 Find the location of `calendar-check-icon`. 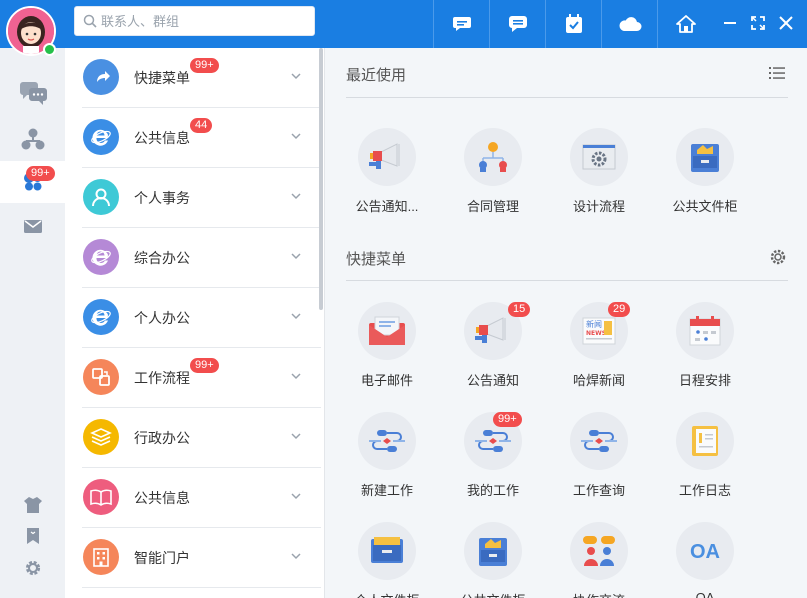

calendar-check-icon is located at coordinates (573, 23).